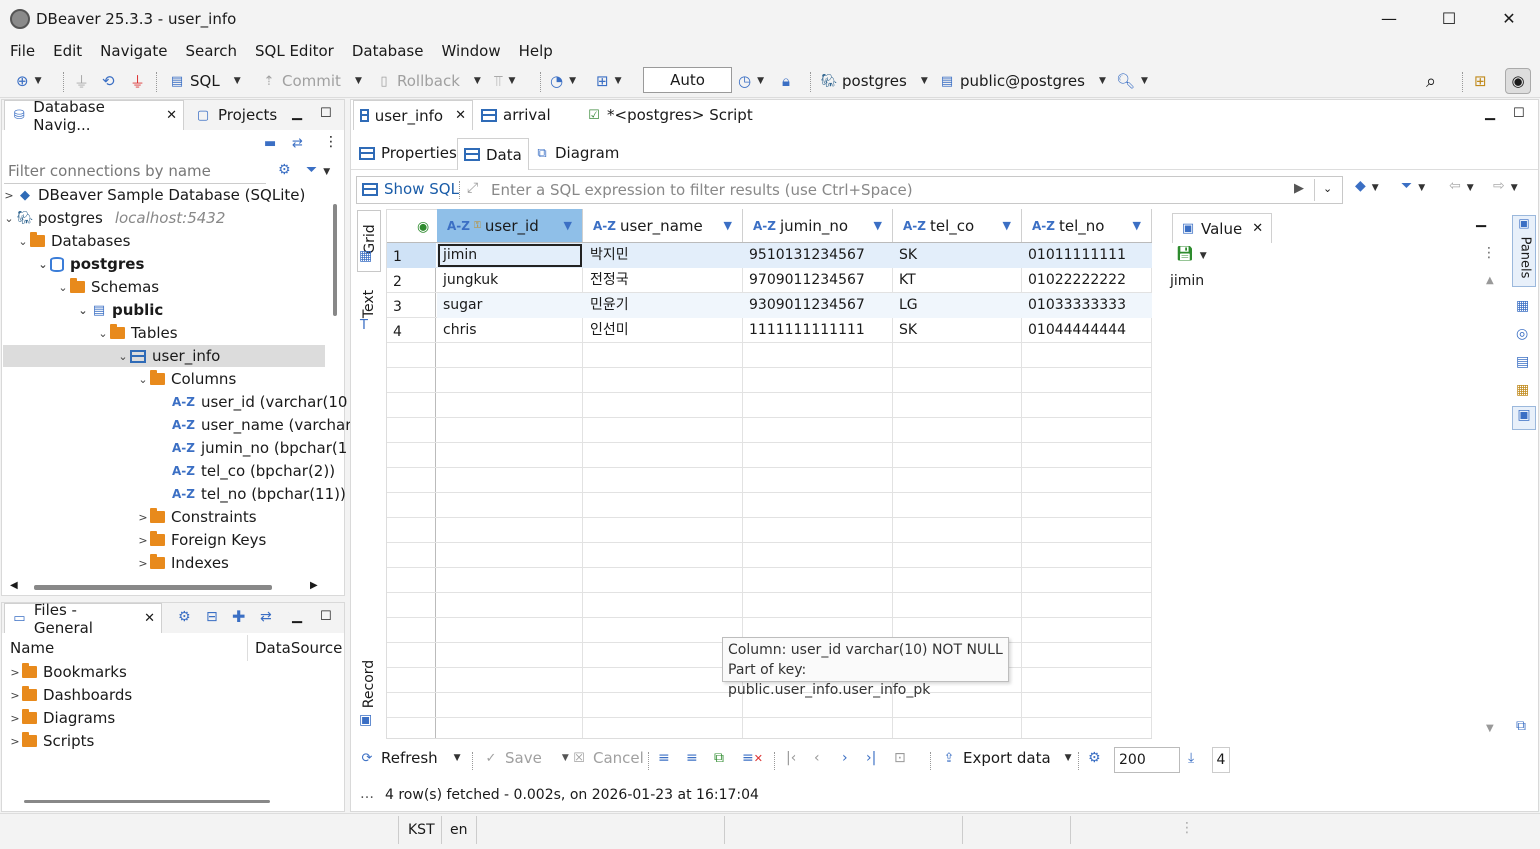 The image size is (1540, 849). I want to click on active-schema-selector: ▤ public@postgres ▼, so click(1022, 81).